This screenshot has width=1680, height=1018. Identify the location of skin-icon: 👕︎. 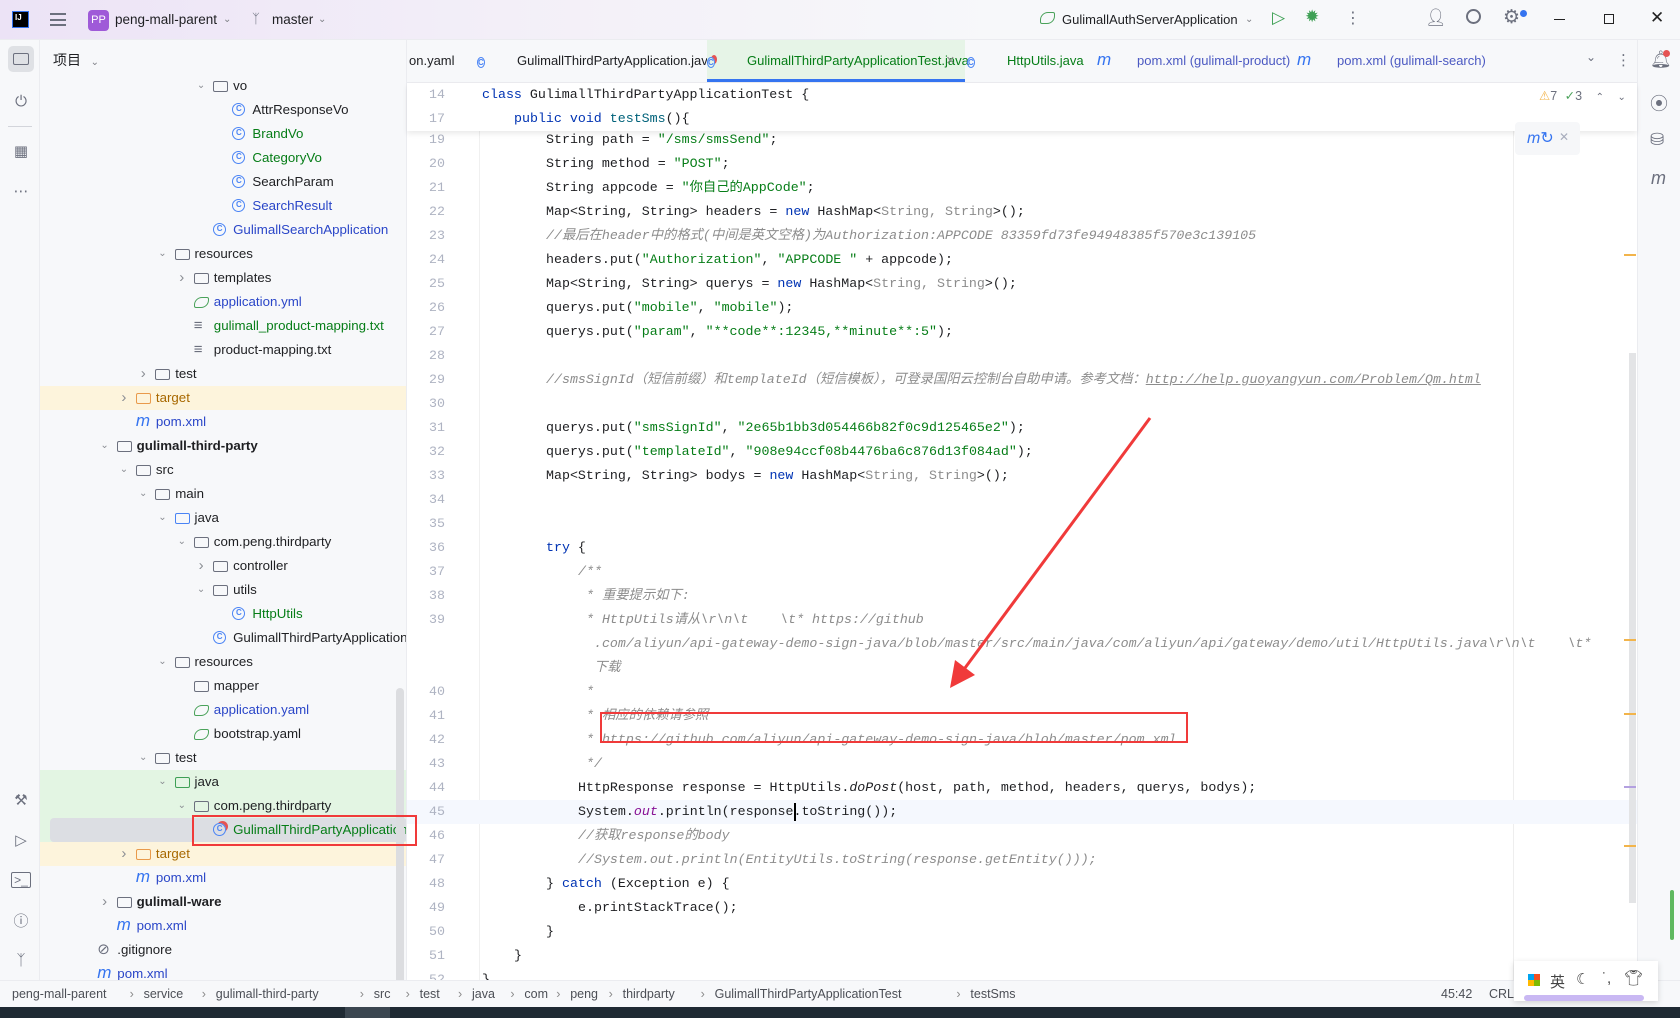
(1633, 978).